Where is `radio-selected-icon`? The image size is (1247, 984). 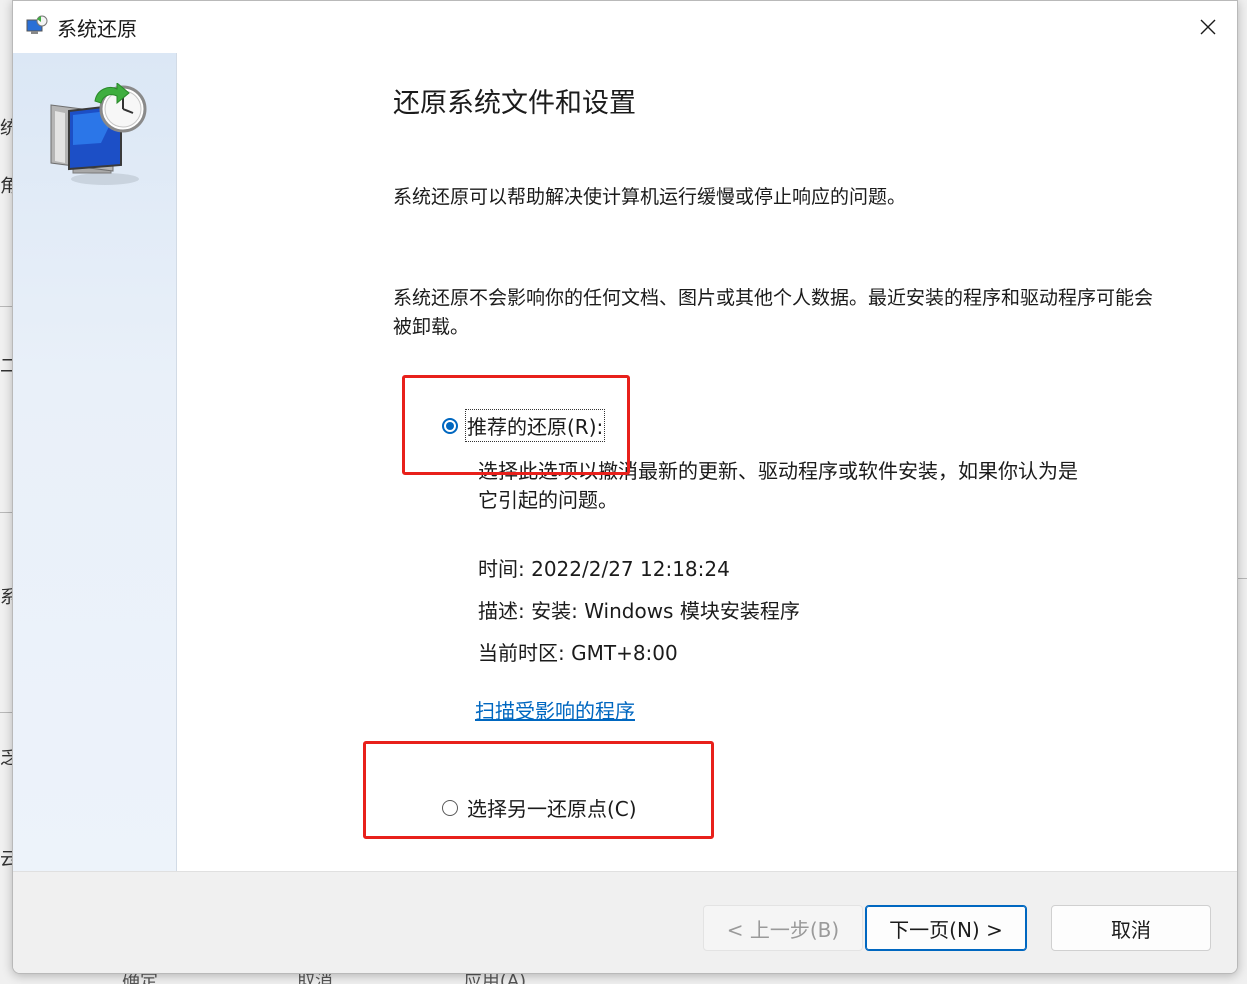 radio-selected-icon is located at coordinates (450, 425).